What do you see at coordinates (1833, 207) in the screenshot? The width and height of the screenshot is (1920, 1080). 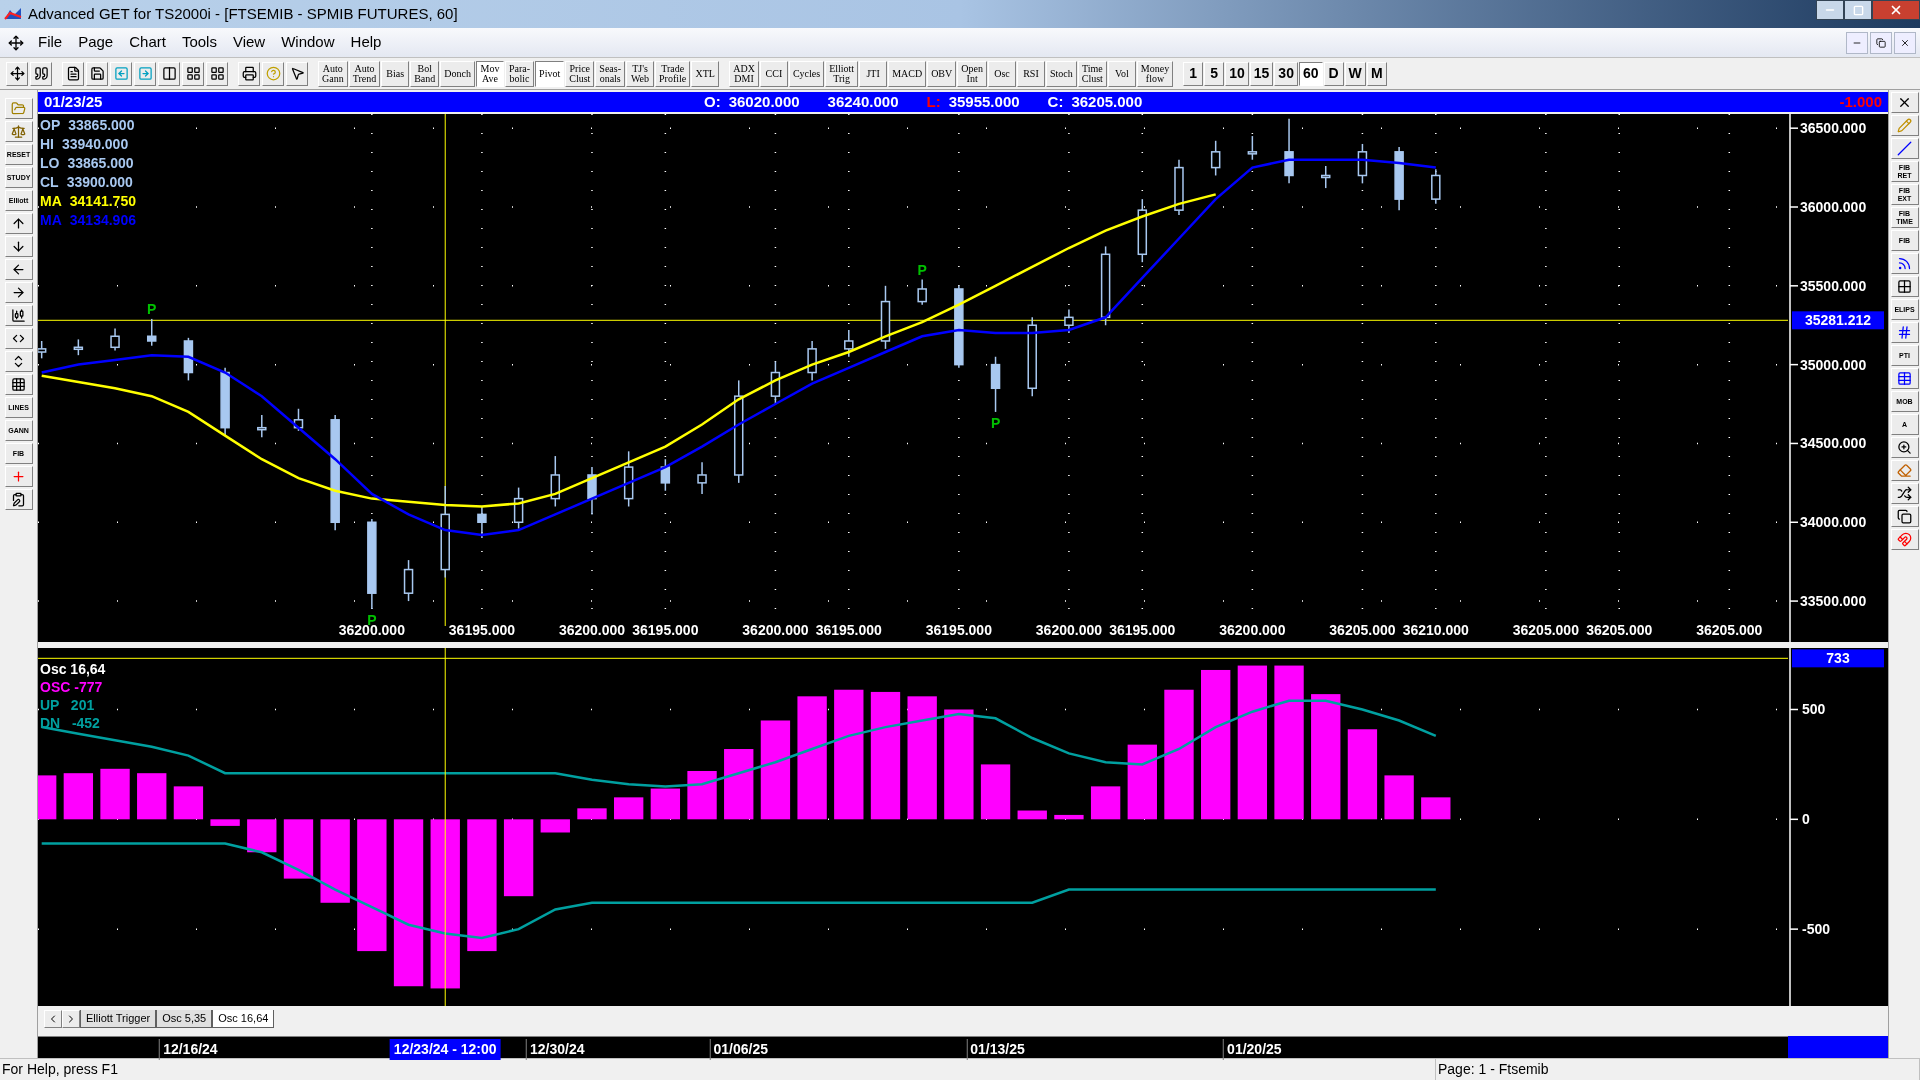 I see `axis-label: 36000.000` at bounding box center [1833, 207].